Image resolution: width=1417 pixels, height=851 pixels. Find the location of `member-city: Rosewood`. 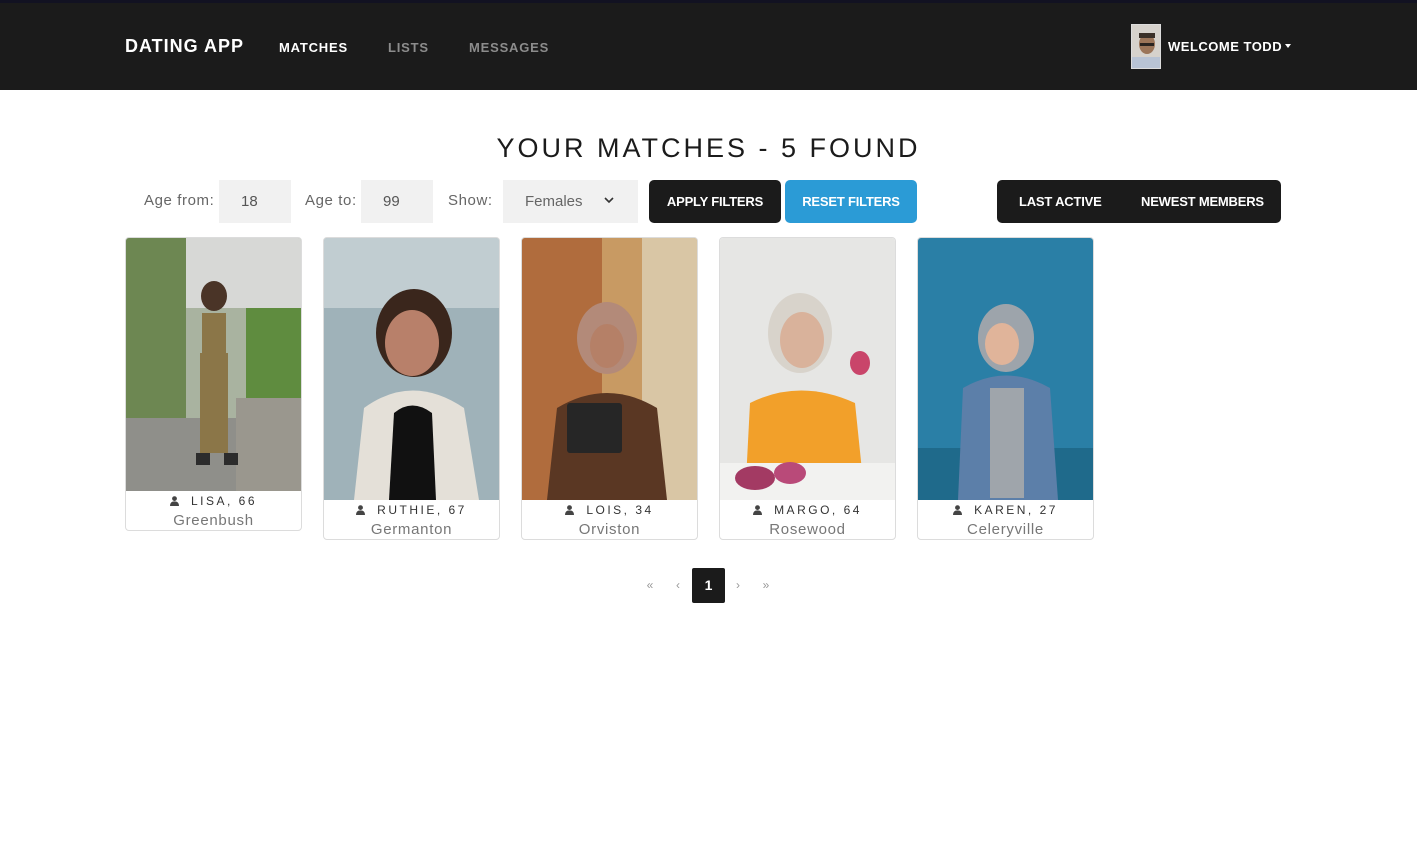

member-city: Rosewood is located at coordinates (807, 529).